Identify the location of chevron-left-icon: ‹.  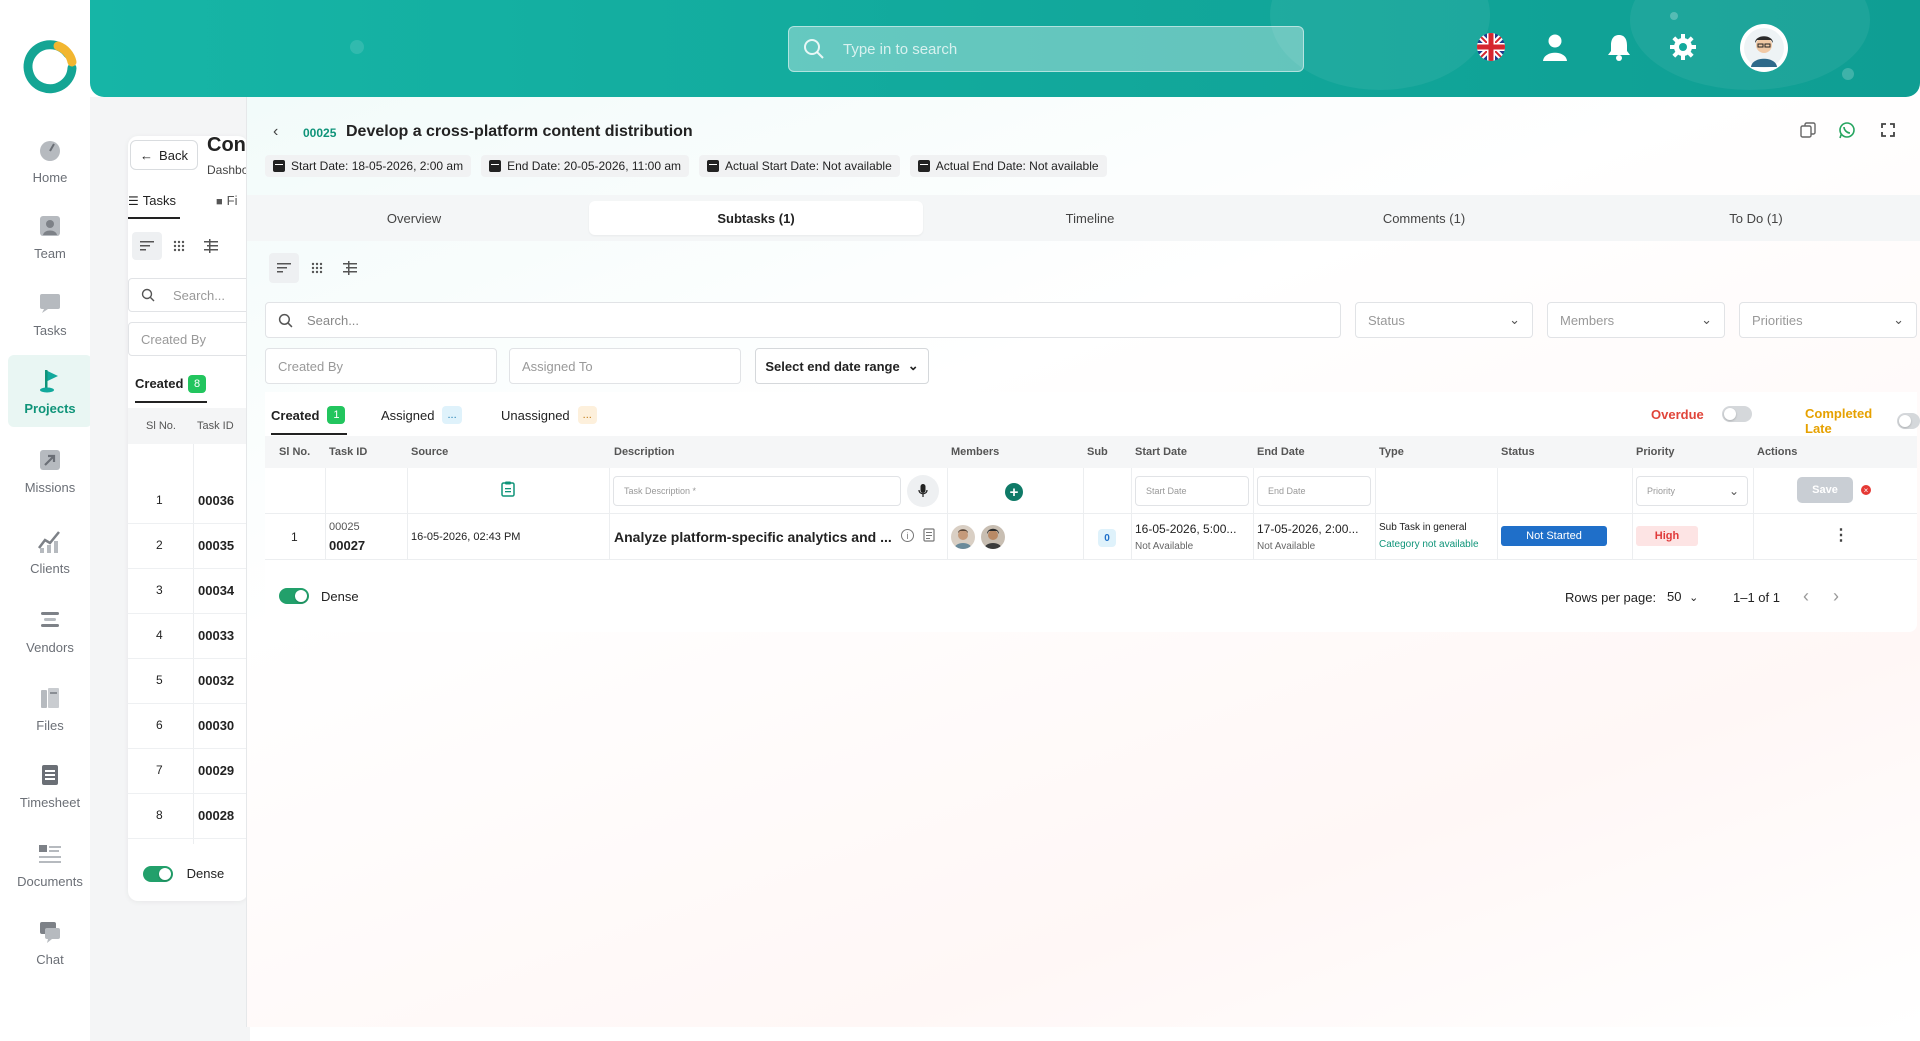
(275, 132).